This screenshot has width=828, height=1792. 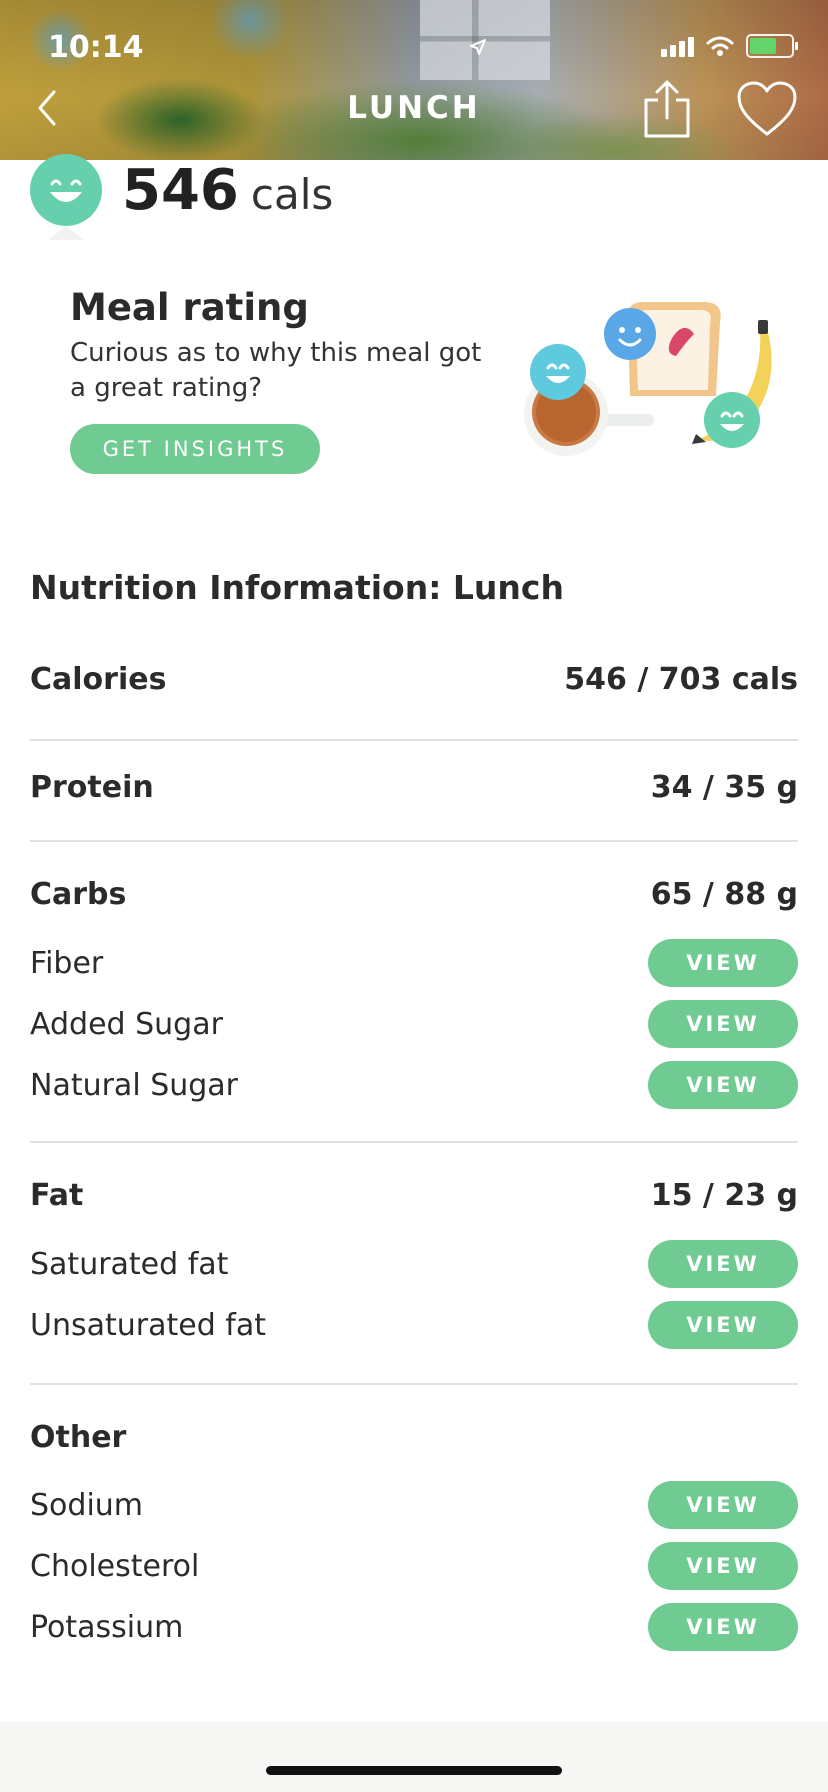 What do you see at coordinates (414, 1085) in the screenshot?
I see `nutrition-row-natural-sugar: Natural Sugar VIEW` at bounding box center [414, 1085].